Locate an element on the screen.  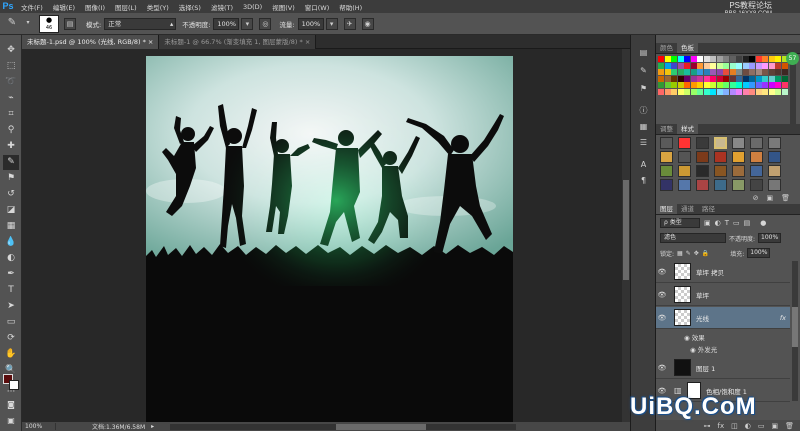
pressure-opacity-icon: ◎ is located at coordinates (265, 23).